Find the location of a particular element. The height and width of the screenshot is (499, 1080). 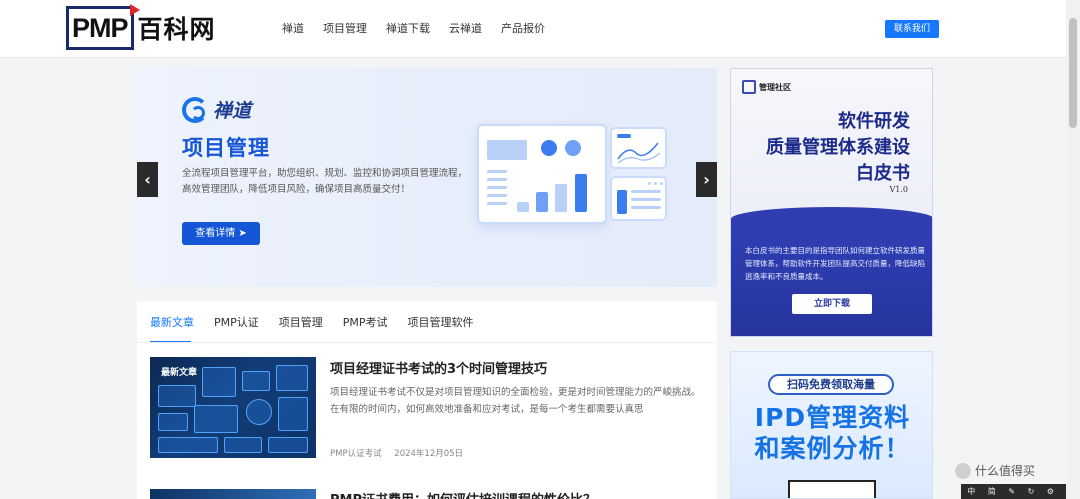

tab-latest: 最新文章 is located at coordinates (172, 328).